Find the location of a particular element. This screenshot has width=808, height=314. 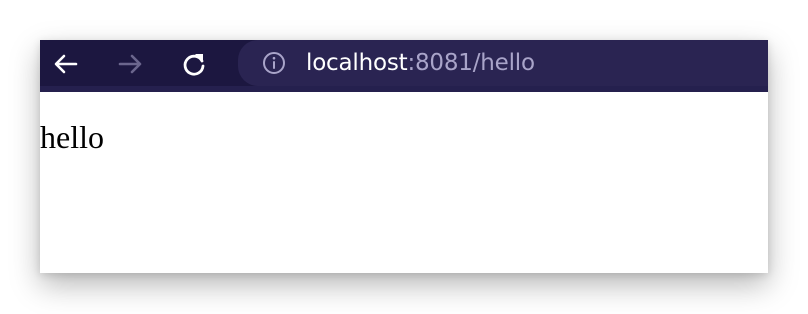

back-button is located at coordinates (66, 64).